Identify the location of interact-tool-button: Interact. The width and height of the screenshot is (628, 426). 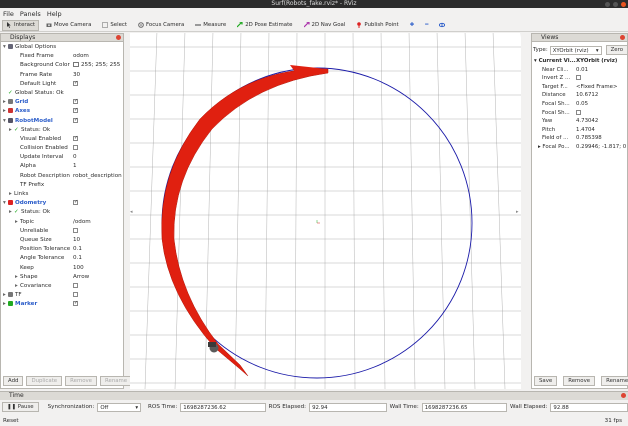
(21, 25).